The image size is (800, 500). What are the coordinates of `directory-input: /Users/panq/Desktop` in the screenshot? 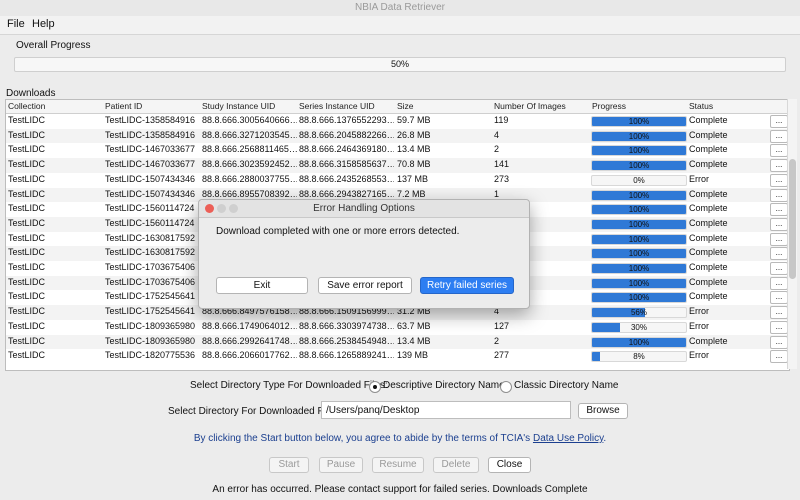 It's located at (446, 410).